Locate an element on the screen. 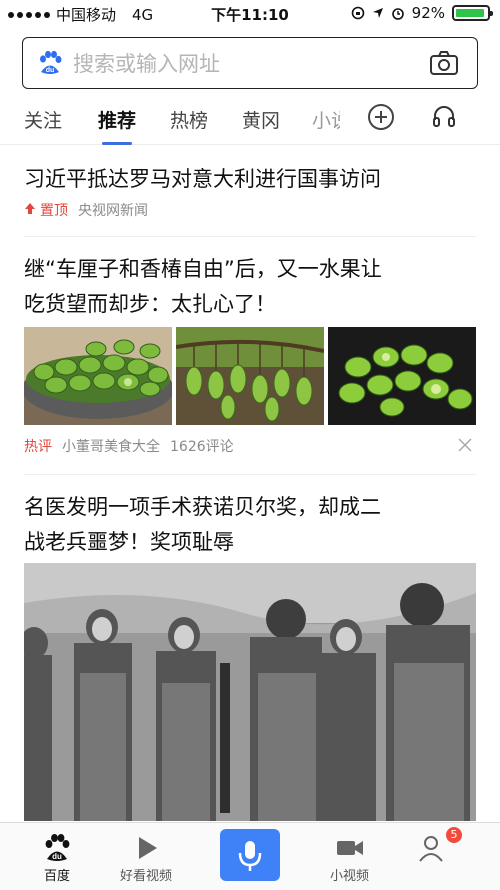  battery-fill is located at coordinates (470, 13).